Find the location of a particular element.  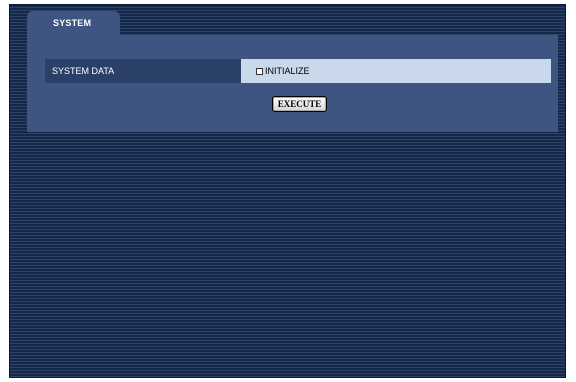

initialize-label: INITIALIZE is located at coordinates (287, 71).